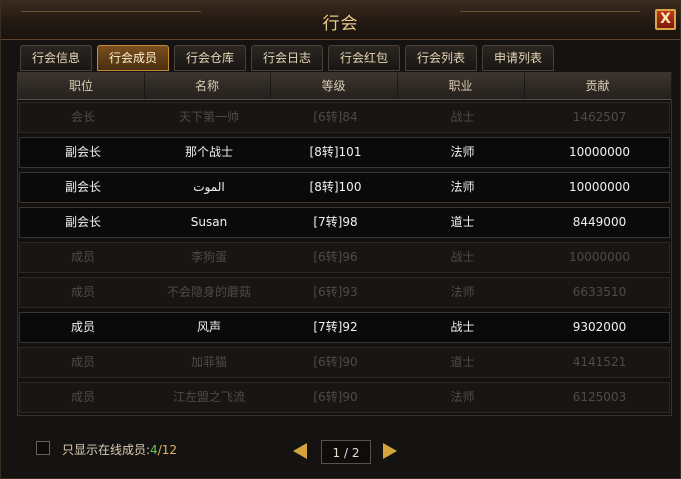 The height and width of the screenshot is (479, 681). Describe the element at coordinates (390, 451) in the screenshot. I see `next-page-arrow-icon` at that location.